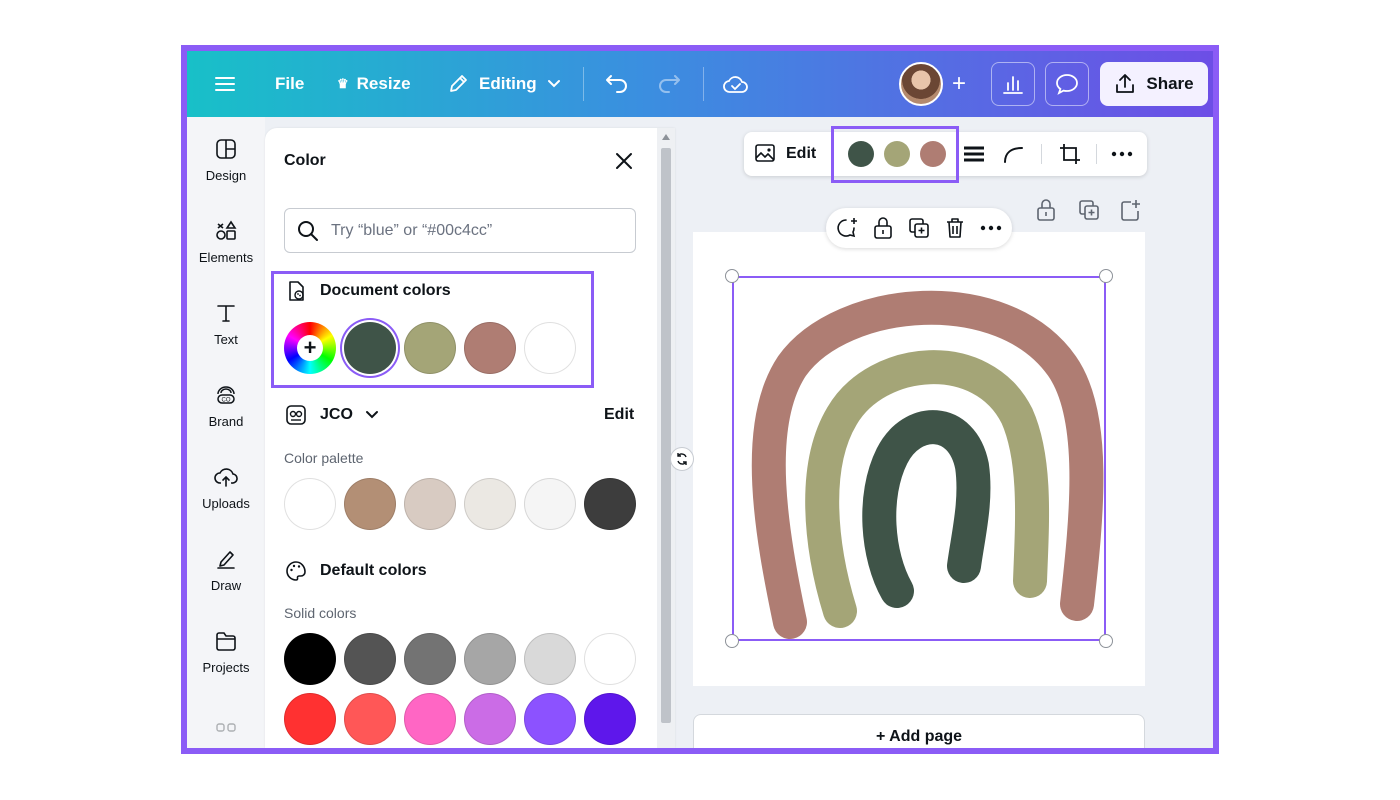 This screenshot has height=800, width=1400. Describe the element at coordinates (226, 406) in the screenshot. I see `rail-item-brand: CO Brand` at that location.